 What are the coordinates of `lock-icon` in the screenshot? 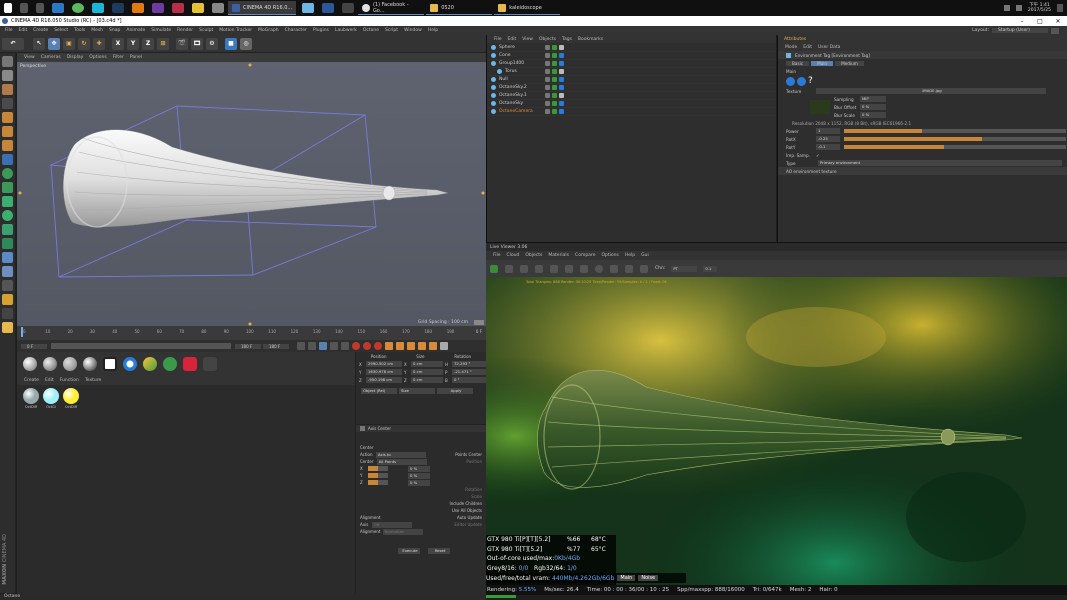 It's located at (584, 268).